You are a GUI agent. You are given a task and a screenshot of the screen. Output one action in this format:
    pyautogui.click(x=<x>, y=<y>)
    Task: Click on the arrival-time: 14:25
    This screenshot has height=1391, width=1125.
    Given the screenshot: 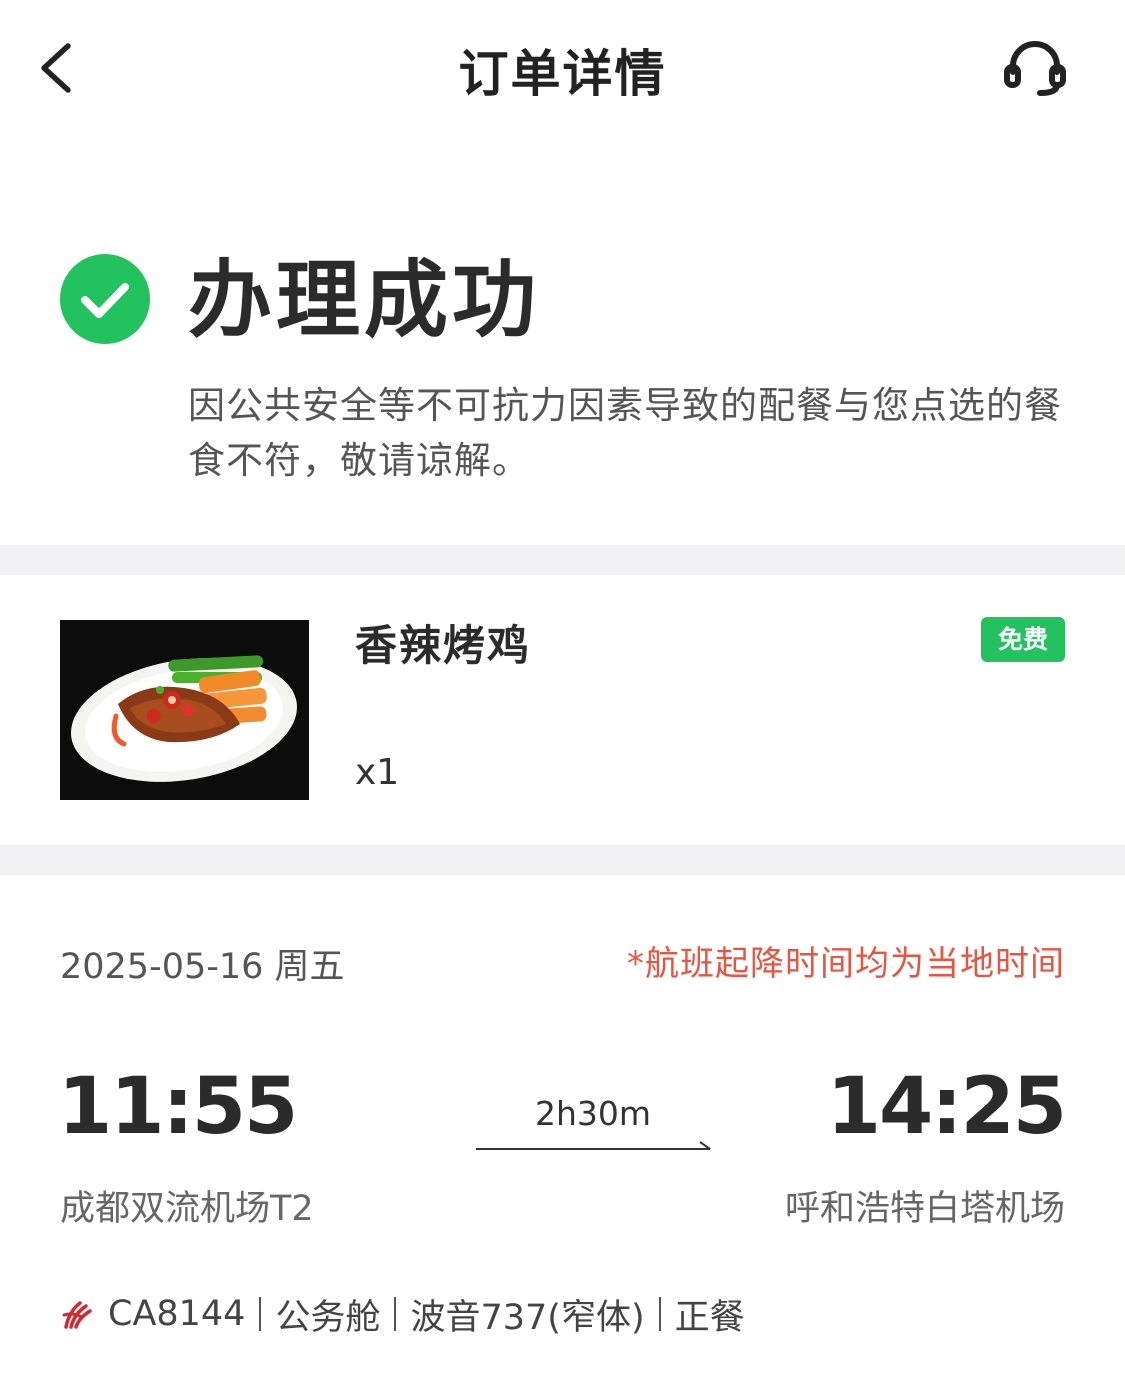 What is the action you would take?
    pyautogui.click(x=946, y=1107)
    